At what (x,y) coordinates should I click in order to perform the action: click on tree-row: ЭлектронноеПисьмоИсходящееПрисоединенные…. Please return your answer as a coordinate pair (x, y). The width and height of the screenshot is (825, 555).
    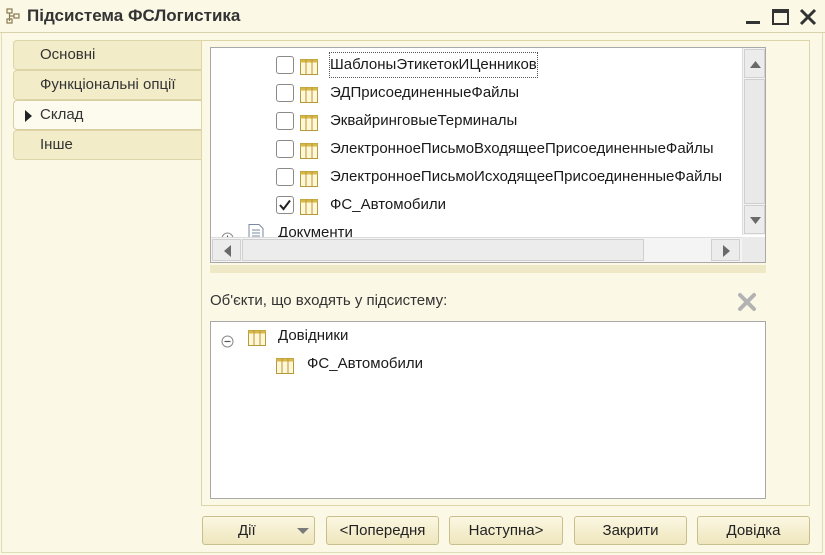
    Looking at the image, I should click on (476, 177).